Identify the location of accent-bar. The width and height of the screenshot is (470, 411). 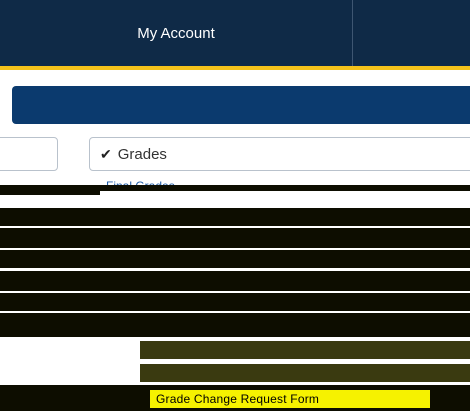
(235, 68).